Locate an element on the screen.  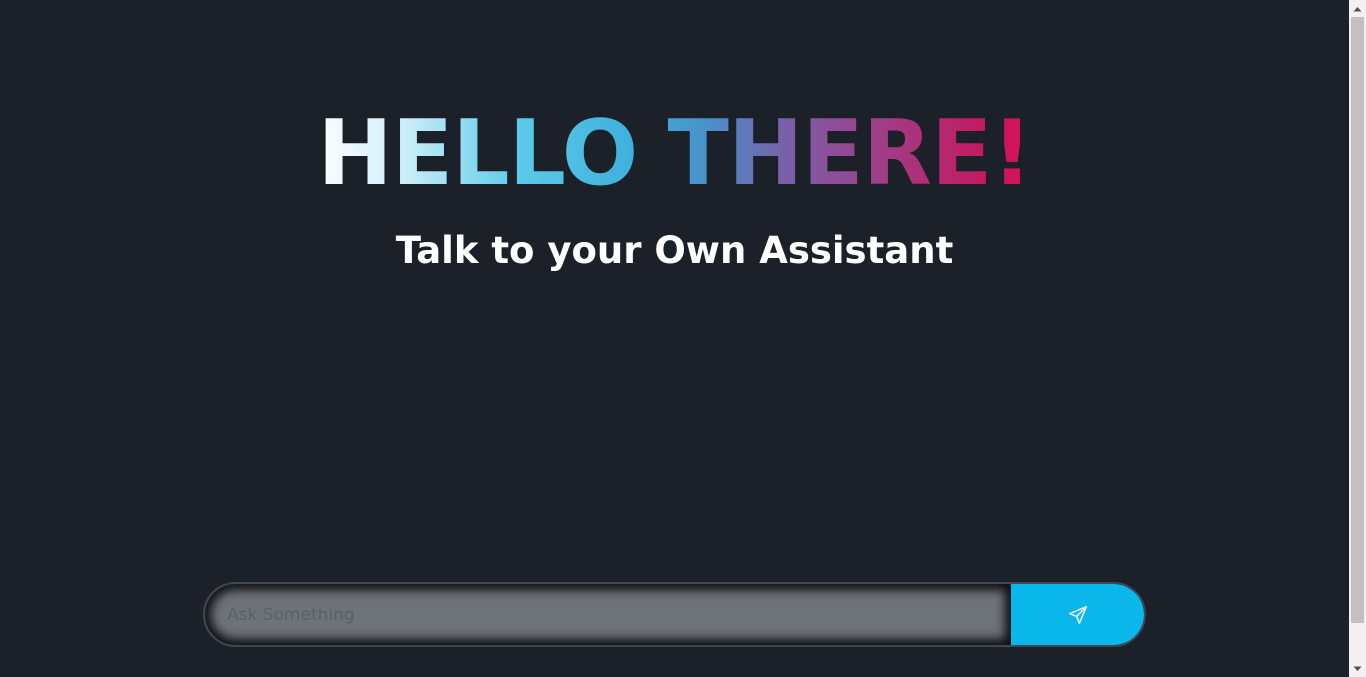
scrollbar-thumb is located at coordinates (1357, 320).